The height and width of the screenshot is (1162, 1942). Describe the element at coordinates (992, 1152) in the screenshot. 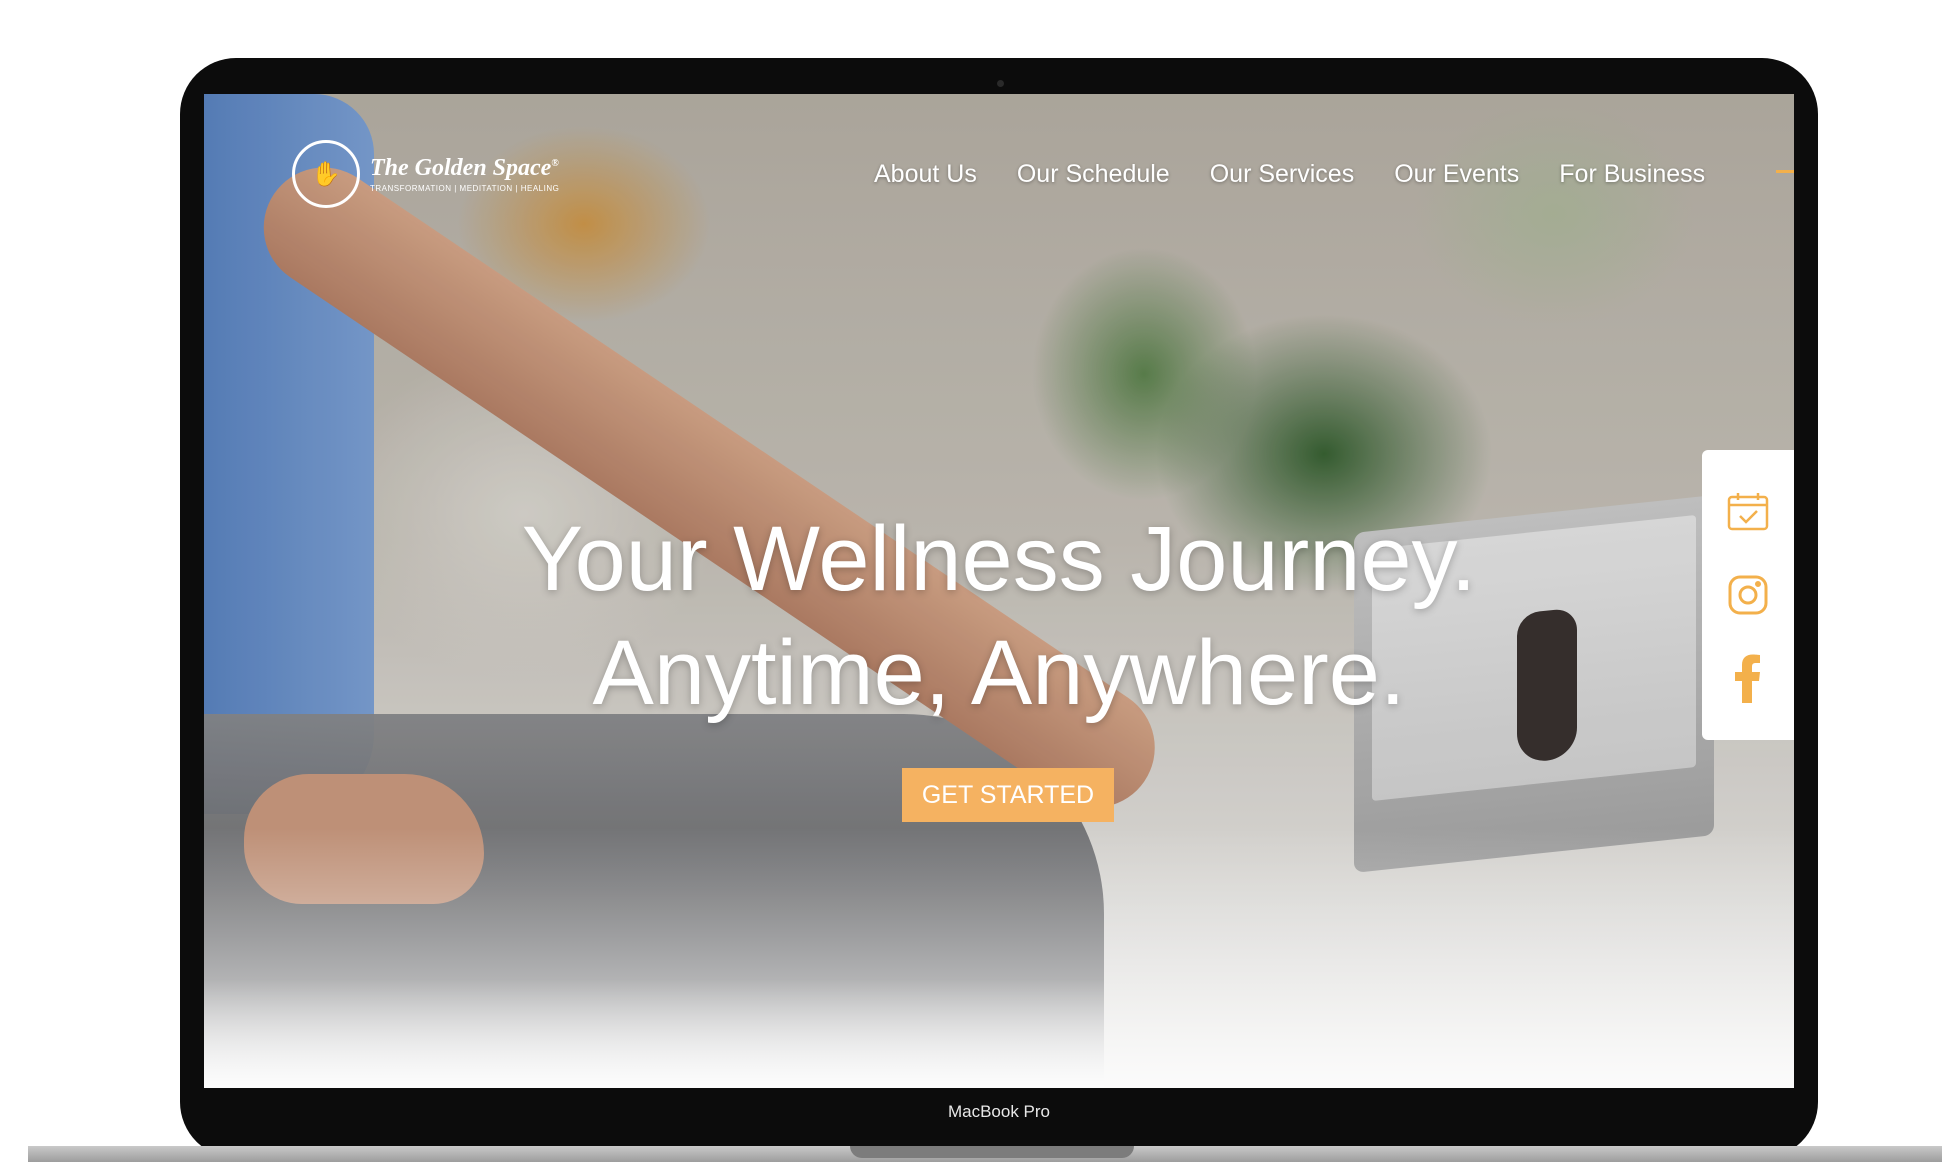

I see `laptop-base-notch` at that location.